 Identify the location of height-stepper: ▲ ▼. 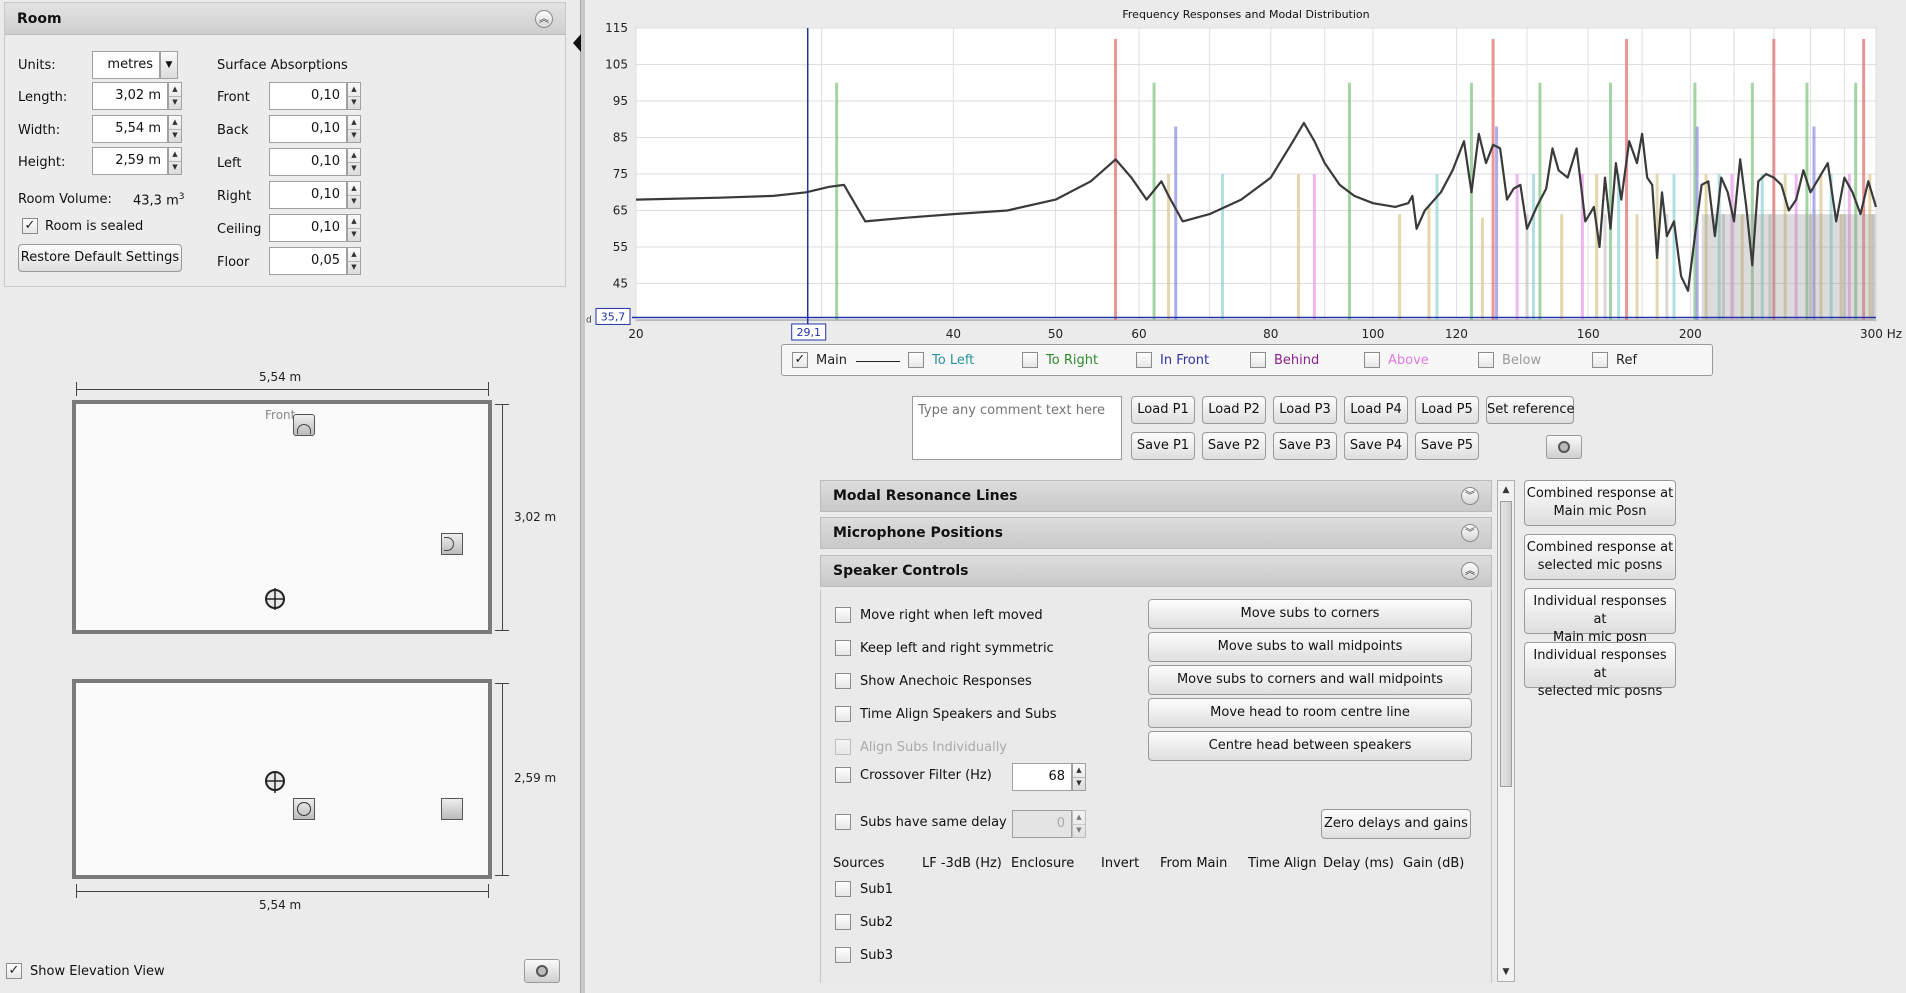
(175, 161).